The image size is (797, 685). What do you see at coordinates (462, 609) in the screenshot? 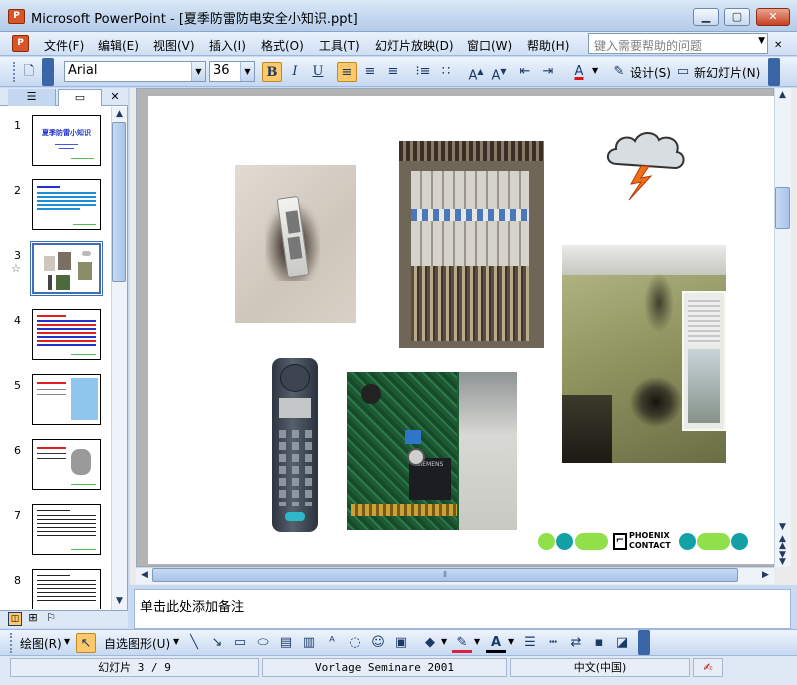
I see `notes-pane: 单击此处添加备注` at bounding box center [462, 609].